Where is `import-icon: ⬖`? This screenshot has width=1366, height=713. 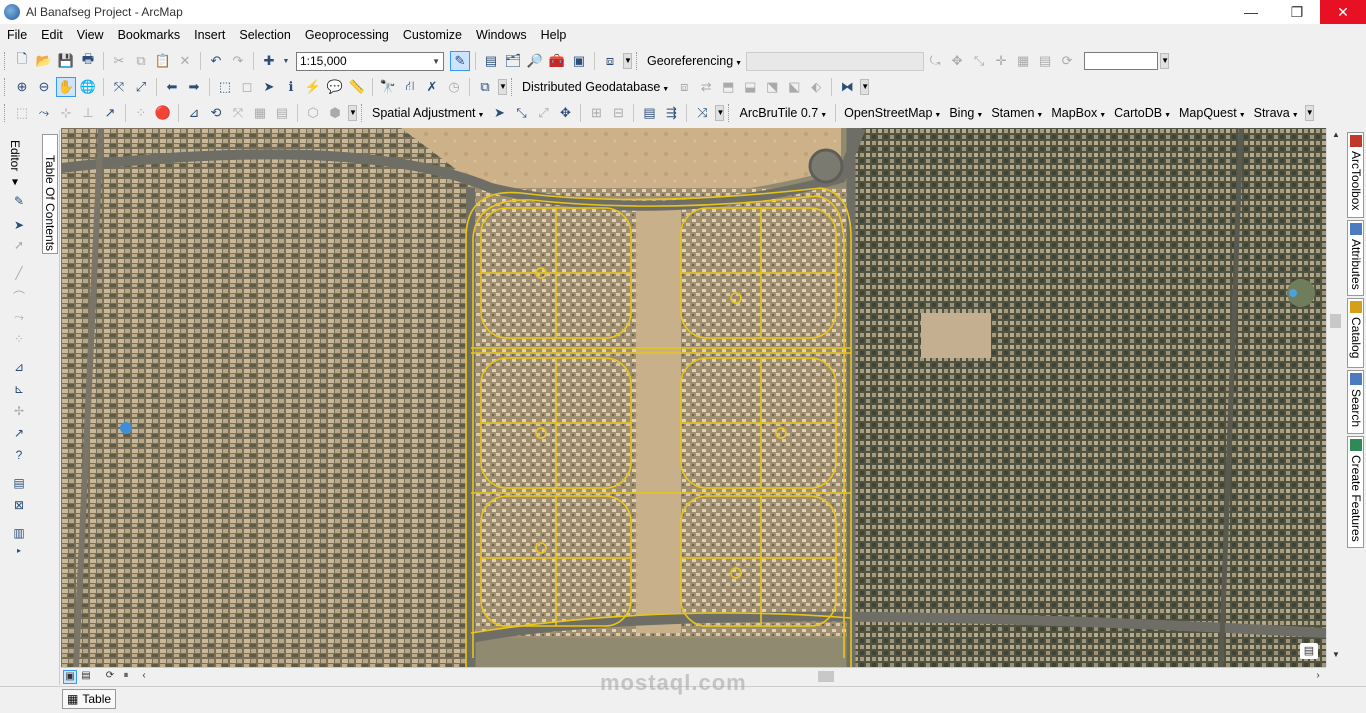
import-icon: ⬖ is located at coordinates (816, 87).